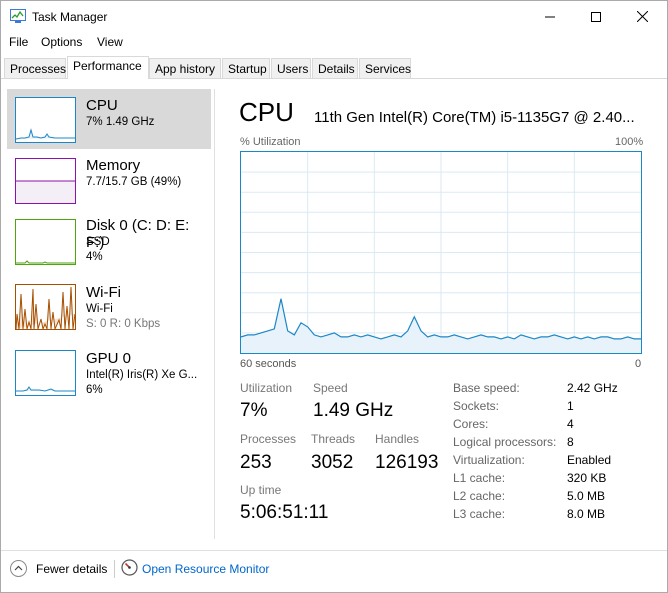 The width and height of the screenshot is (668, 593). What do you see at coordinates (45, 373) in the screenshot?
I see `gpu-thumbnail-graph` at bounding box center [45, 373].